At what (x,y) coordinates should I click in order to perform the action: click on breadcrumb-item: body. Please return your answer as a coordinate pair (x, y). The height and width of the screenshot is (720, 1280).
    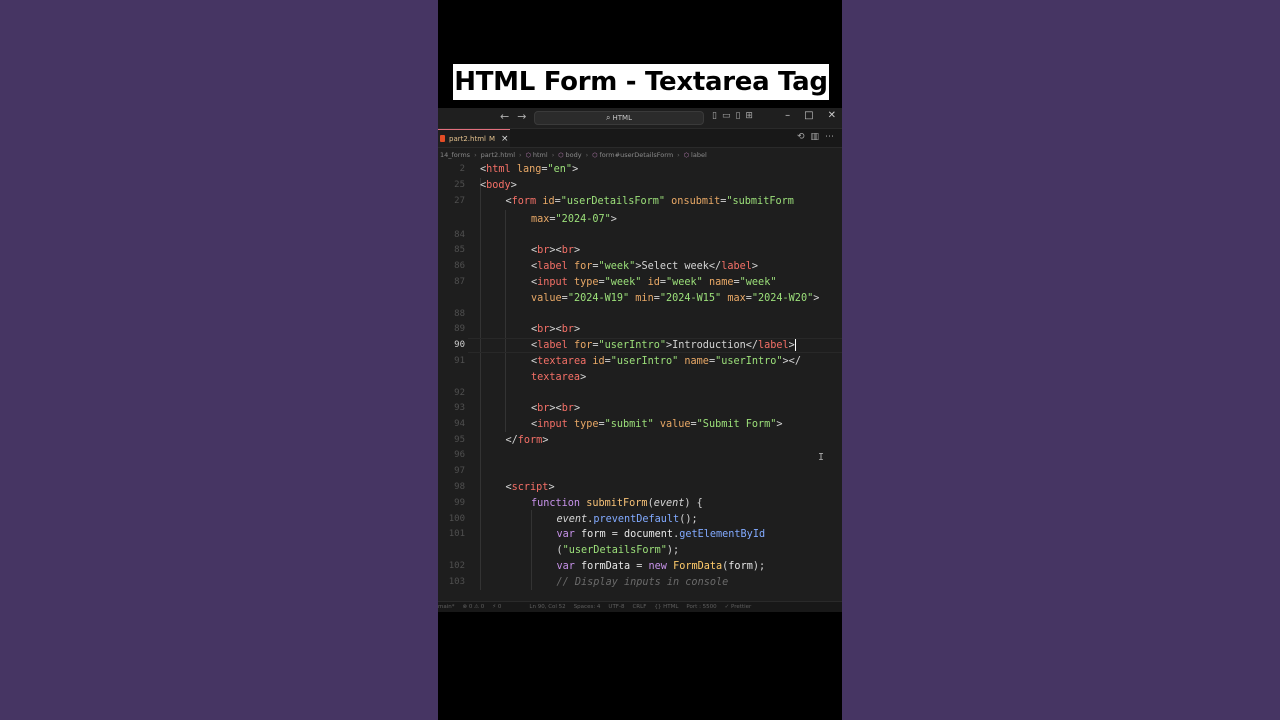
    Looking at the image, I should click on (574, 155).